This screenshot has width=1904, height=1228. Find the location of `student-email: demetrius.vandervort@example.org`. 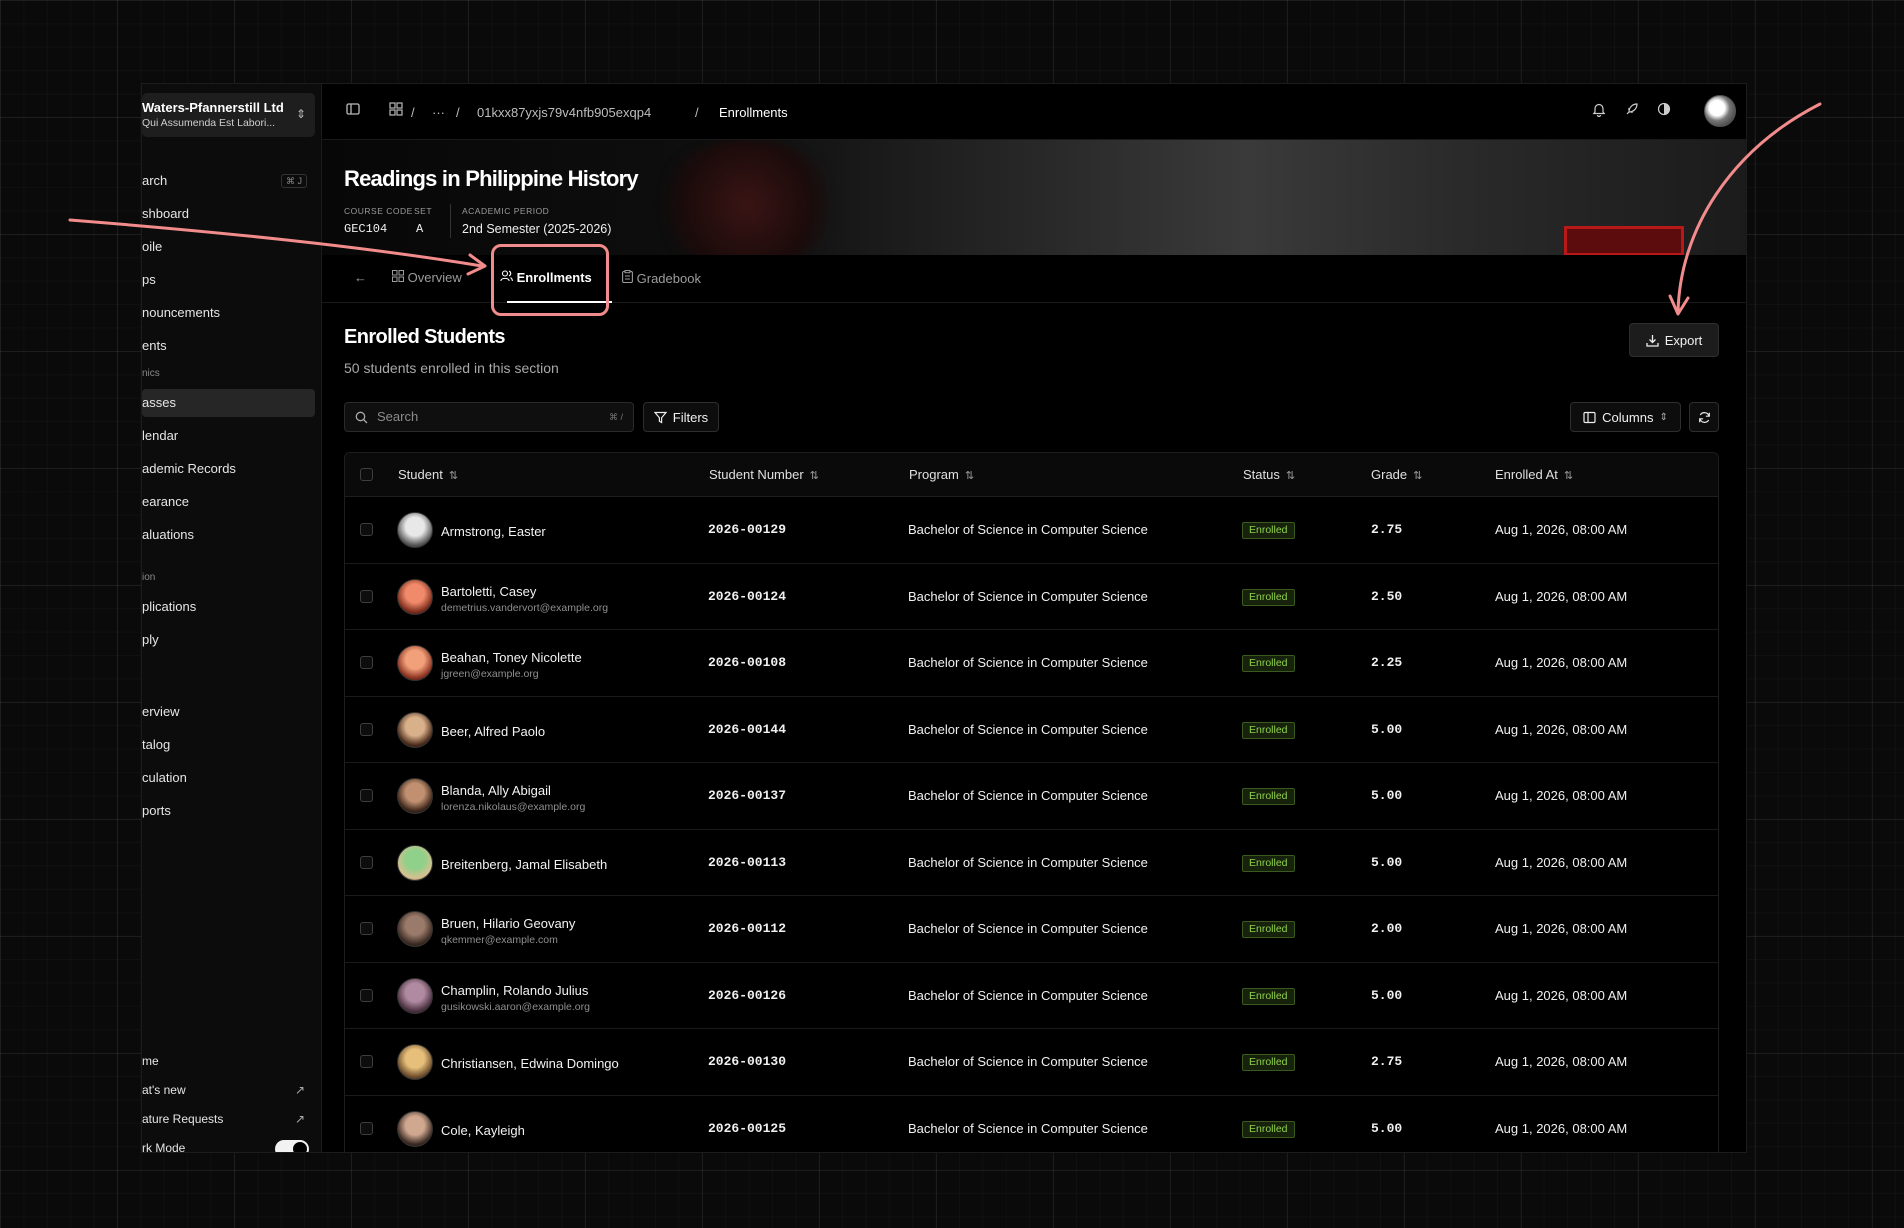

student-email: demetrius.vandervort@example.org is located at coordinates (525, 607).